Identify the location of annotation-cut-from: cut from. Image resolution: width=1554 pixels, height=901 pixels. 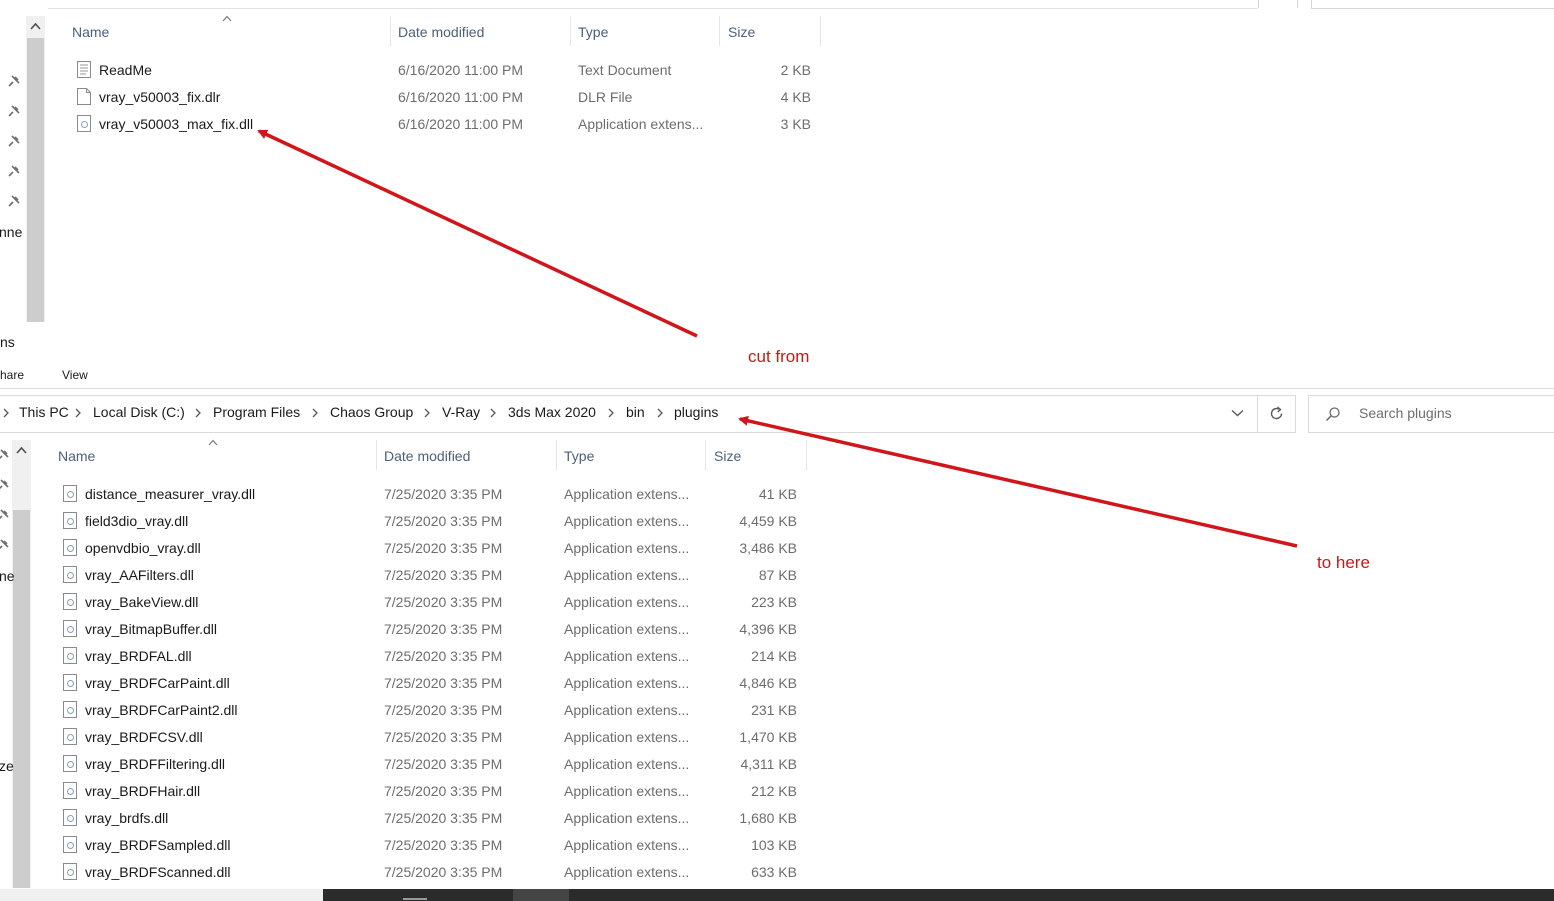
(779, 356).